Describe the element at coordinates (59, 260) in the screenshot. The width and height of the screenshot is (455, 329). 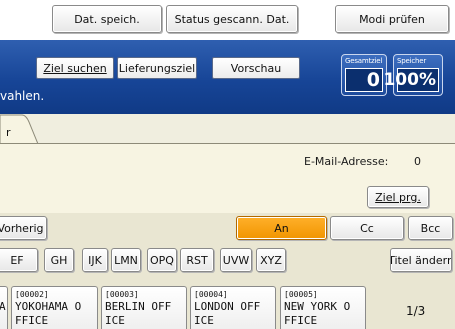
I see `index-key-gh: GH` at that location.